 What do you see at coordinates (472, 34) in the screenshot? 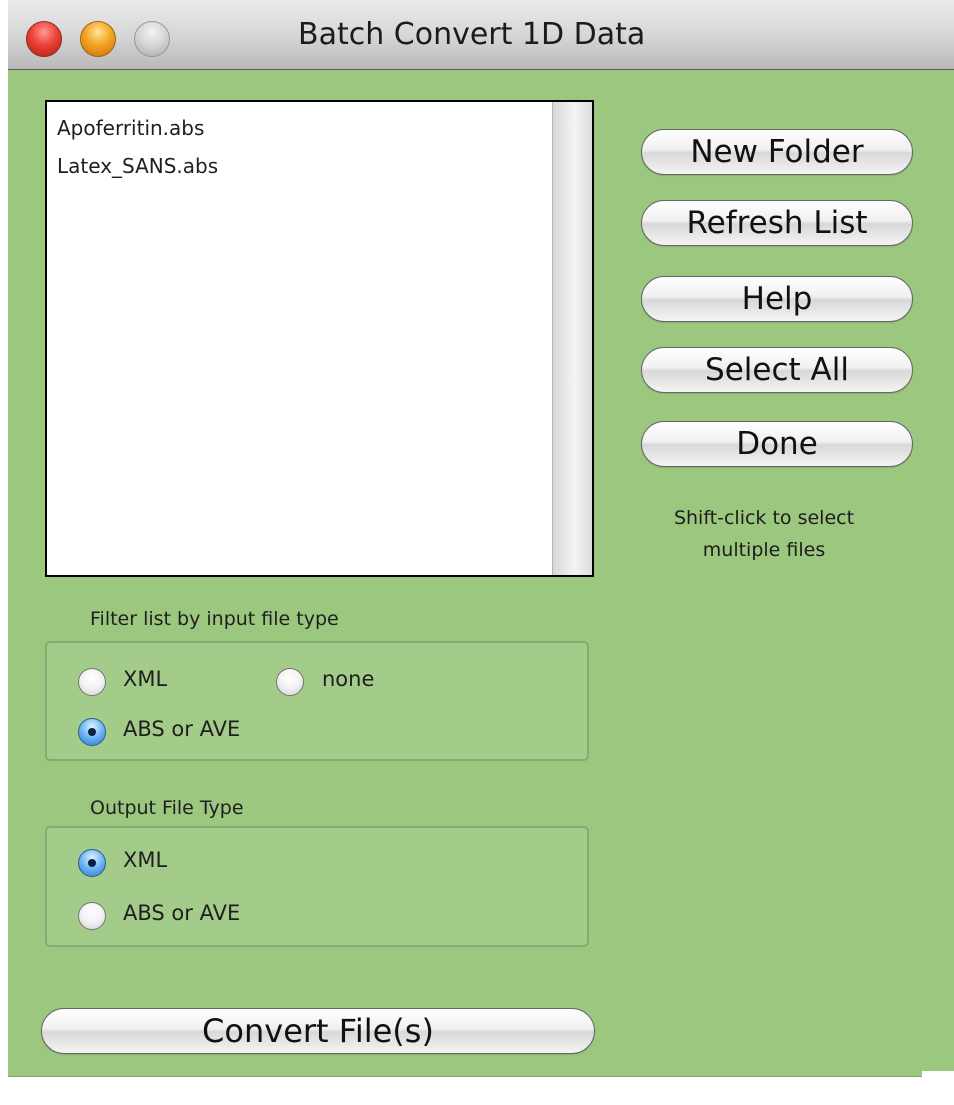
I see `window-title: Batch Convert 1D Data` at bounding box center [472, 34].